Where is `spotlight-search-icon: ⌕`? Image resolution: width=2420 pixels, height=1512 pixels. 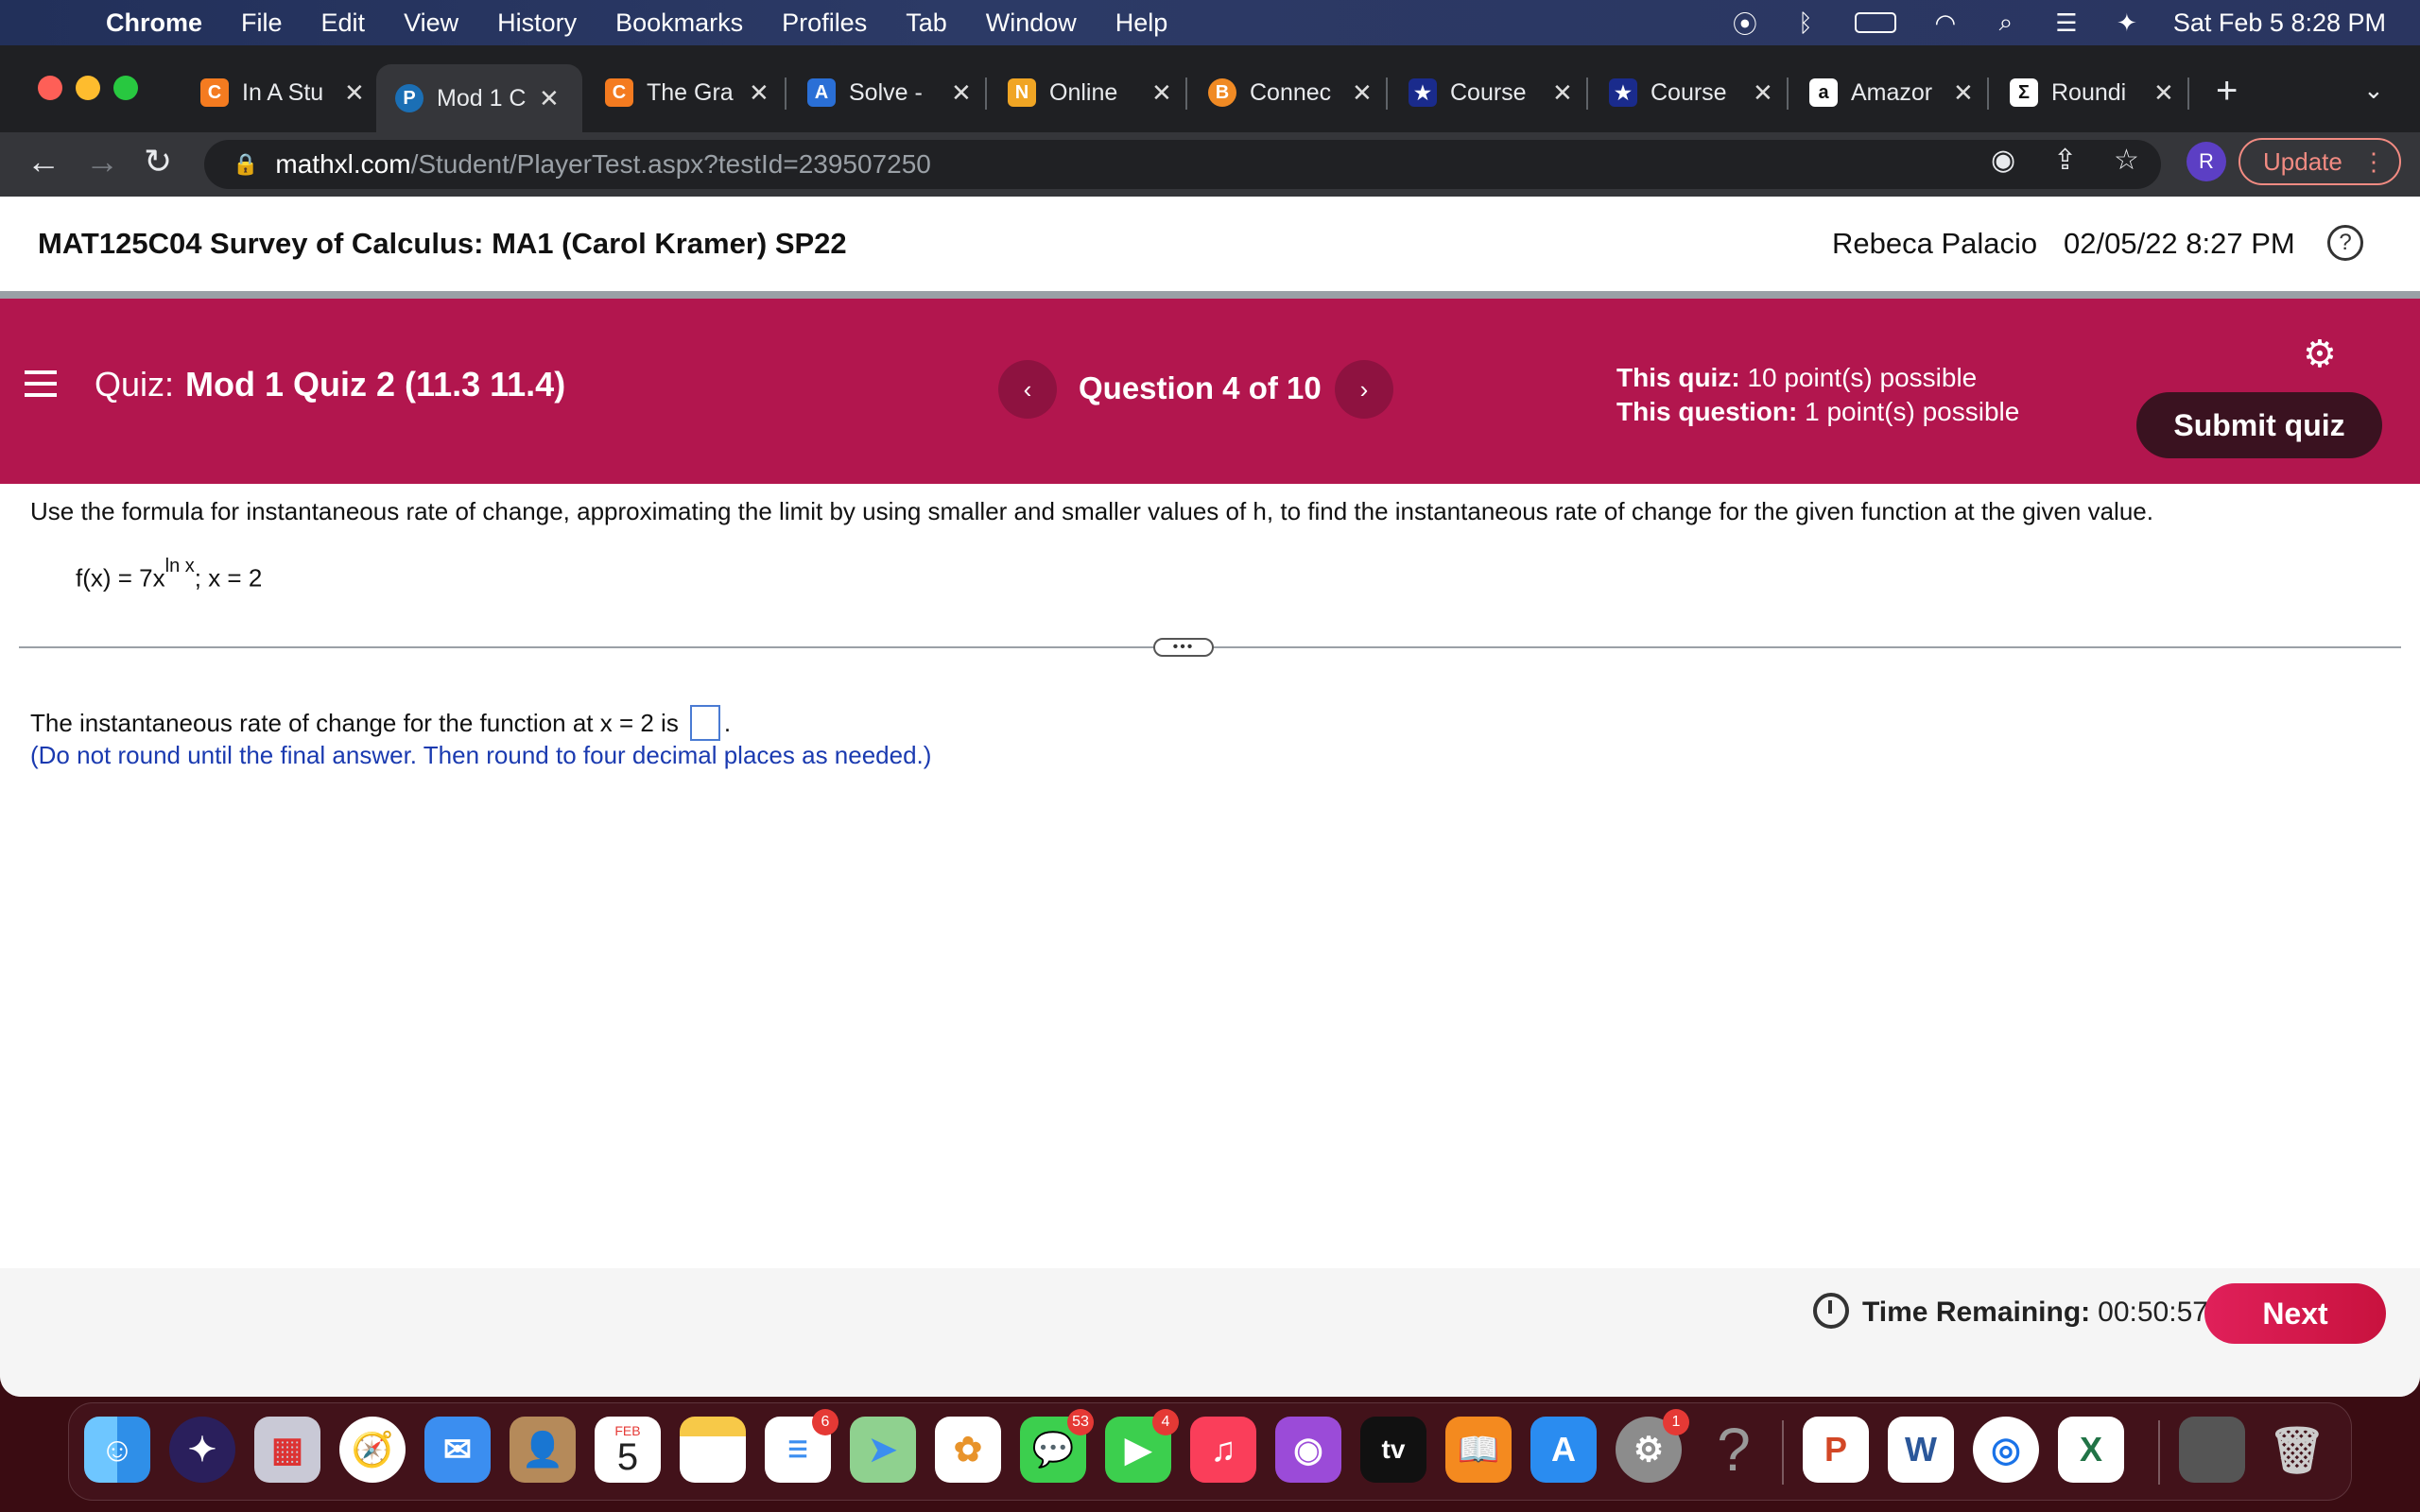
spotlight-search-icon: ⌕ is located at coordinates (2006, 22).